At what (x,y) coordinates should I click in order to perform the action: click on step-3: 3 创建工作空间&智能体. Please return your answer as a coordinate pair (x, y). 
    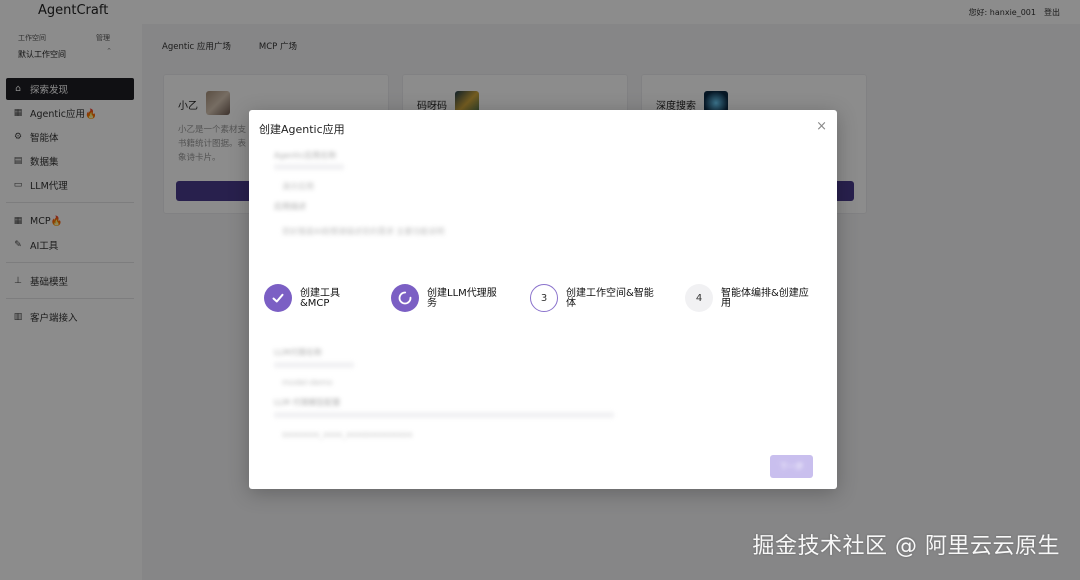
    Looking at the image, I should click on (595, 298).